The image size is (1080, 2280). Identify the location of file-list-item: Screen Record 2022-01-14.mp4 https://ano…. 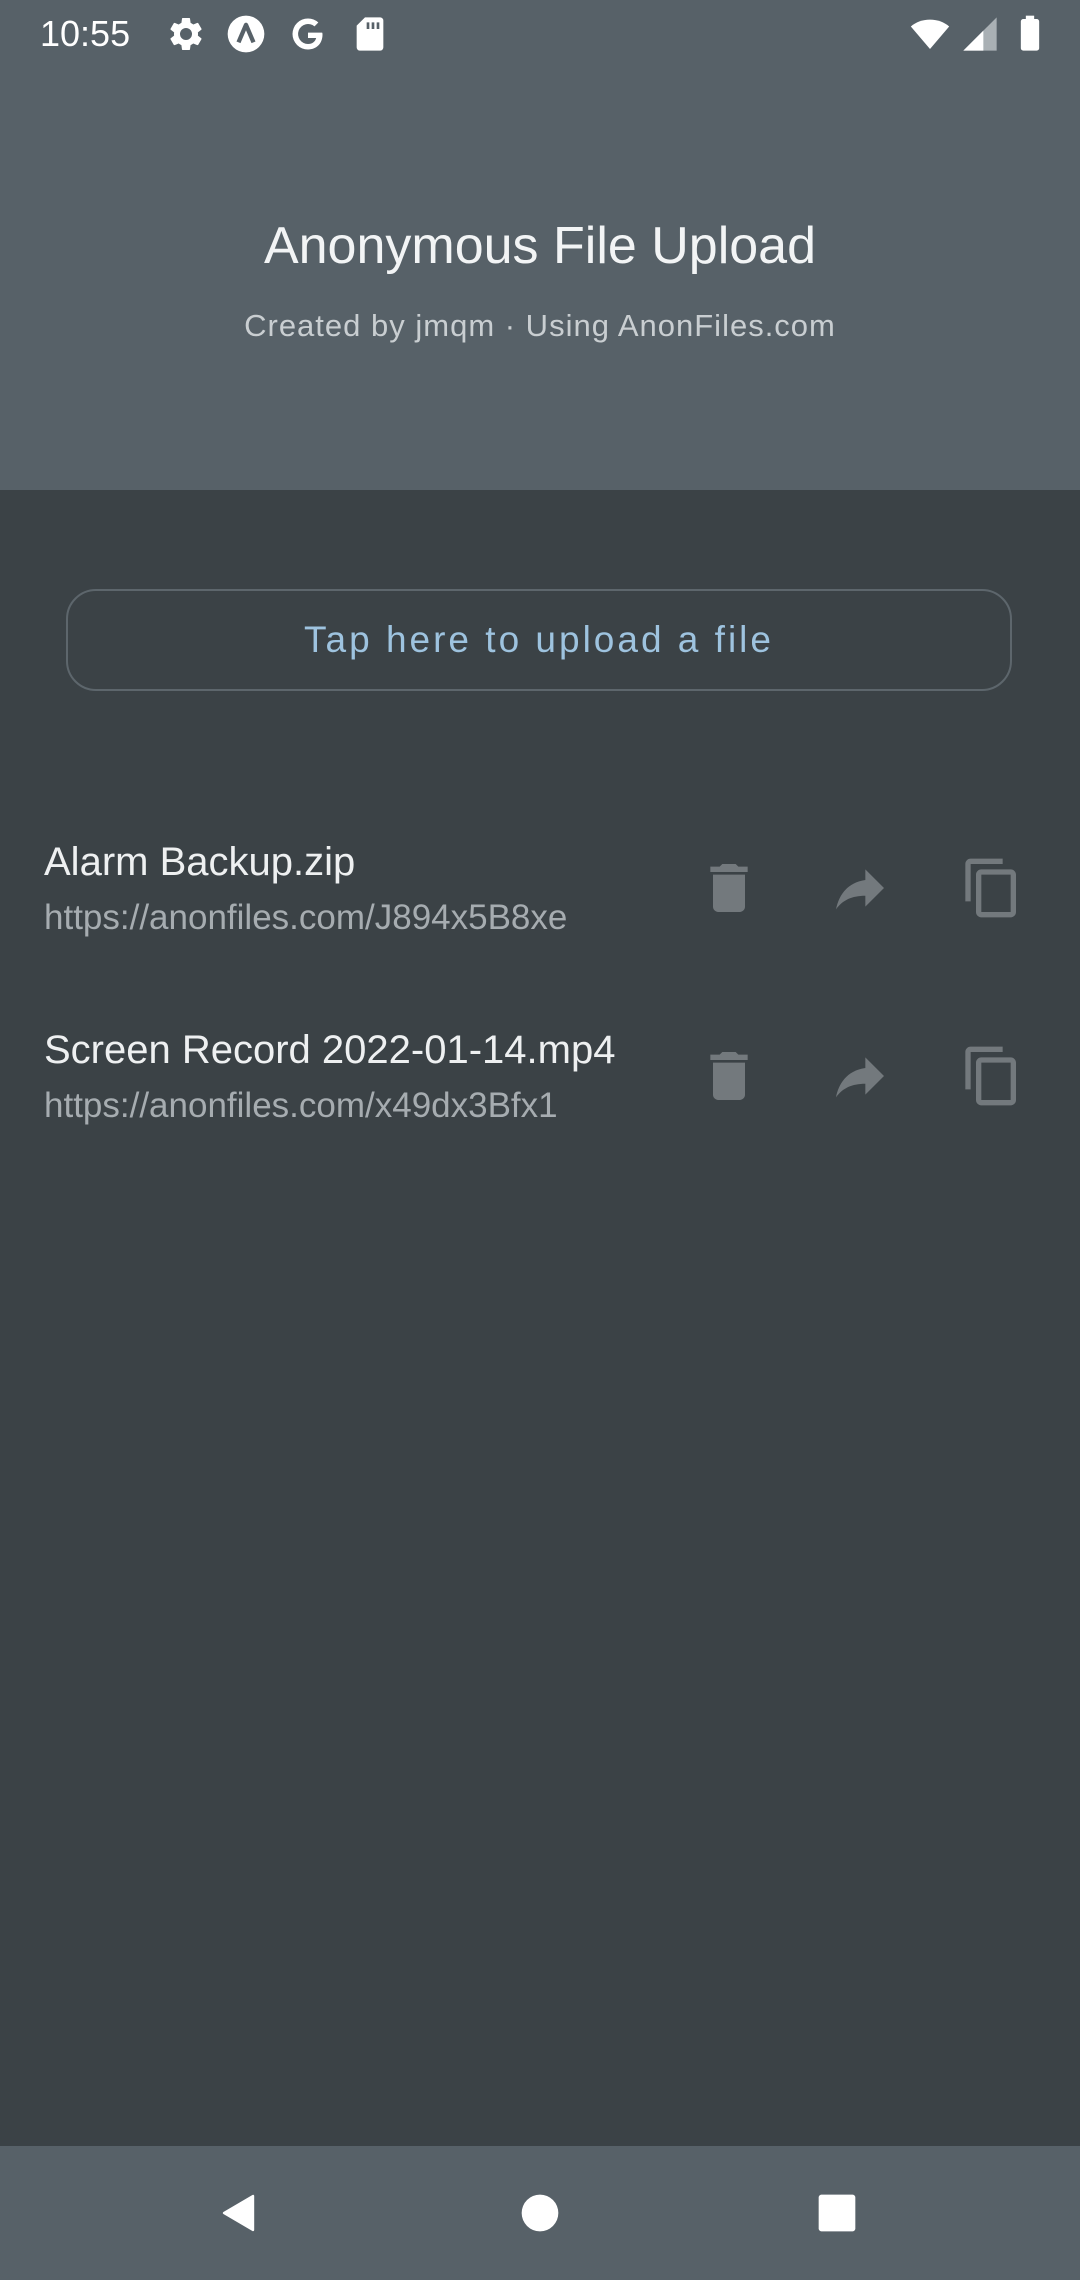
(540, 1089).